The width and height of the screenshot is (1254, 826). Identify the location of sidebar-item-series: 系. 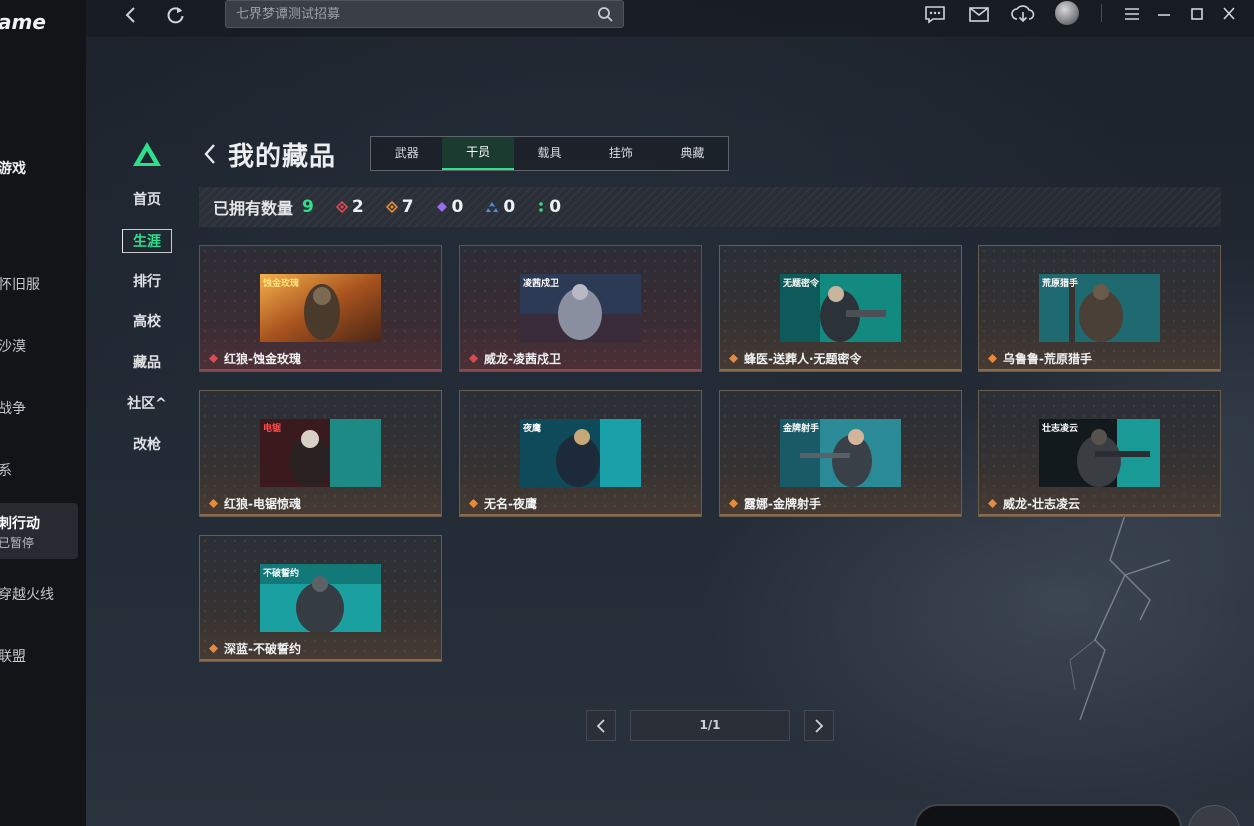
(6, 470).